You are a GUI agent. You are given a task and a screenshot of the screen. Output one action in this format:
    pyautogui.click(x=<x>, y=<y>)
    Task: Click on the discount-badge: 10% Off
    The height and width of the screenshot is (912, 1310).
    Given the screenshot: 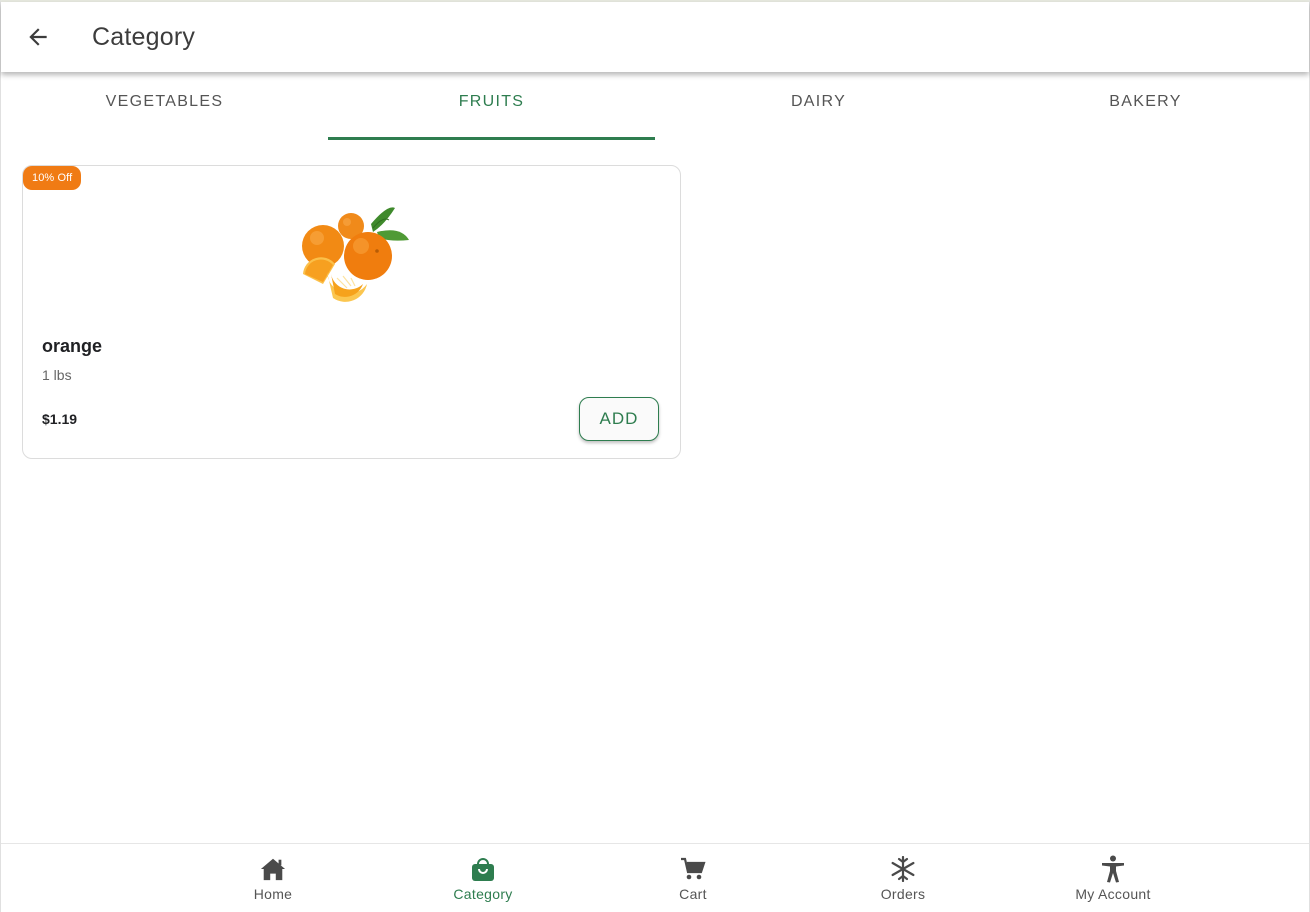 What is the action you would take?
    pyautogui.click(x=52, y=178)
    